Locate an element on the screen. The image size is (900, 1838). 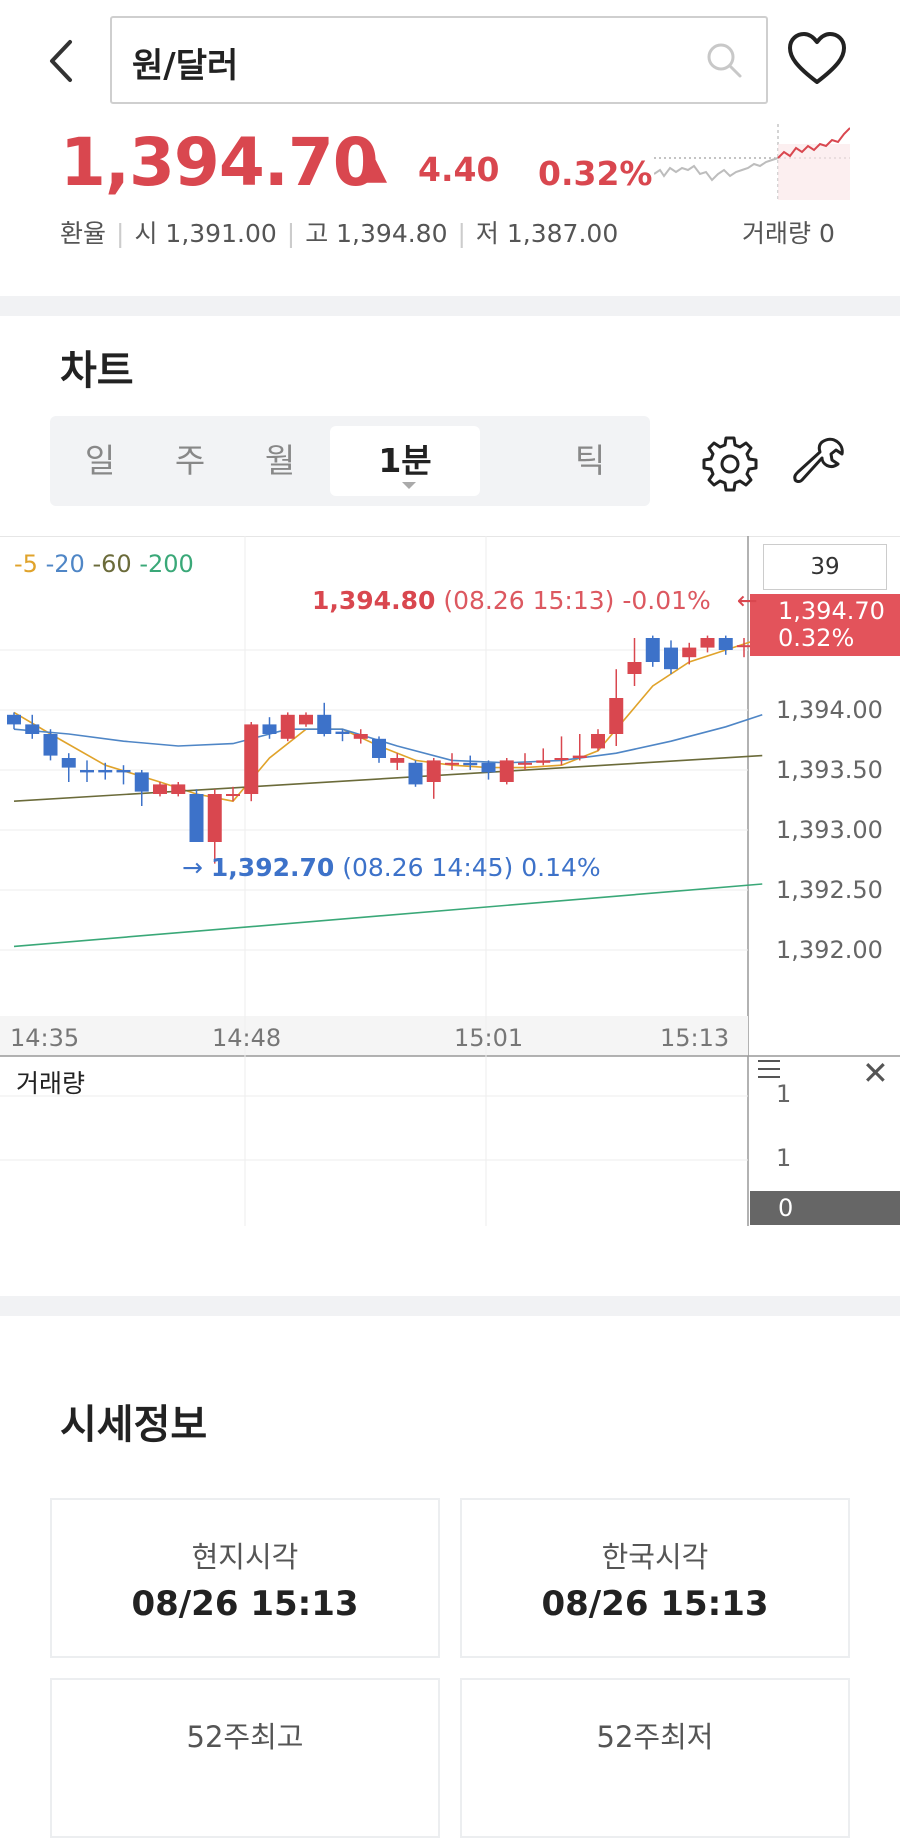
low-value: 1,387.00 is located at coordinates (562, 233).